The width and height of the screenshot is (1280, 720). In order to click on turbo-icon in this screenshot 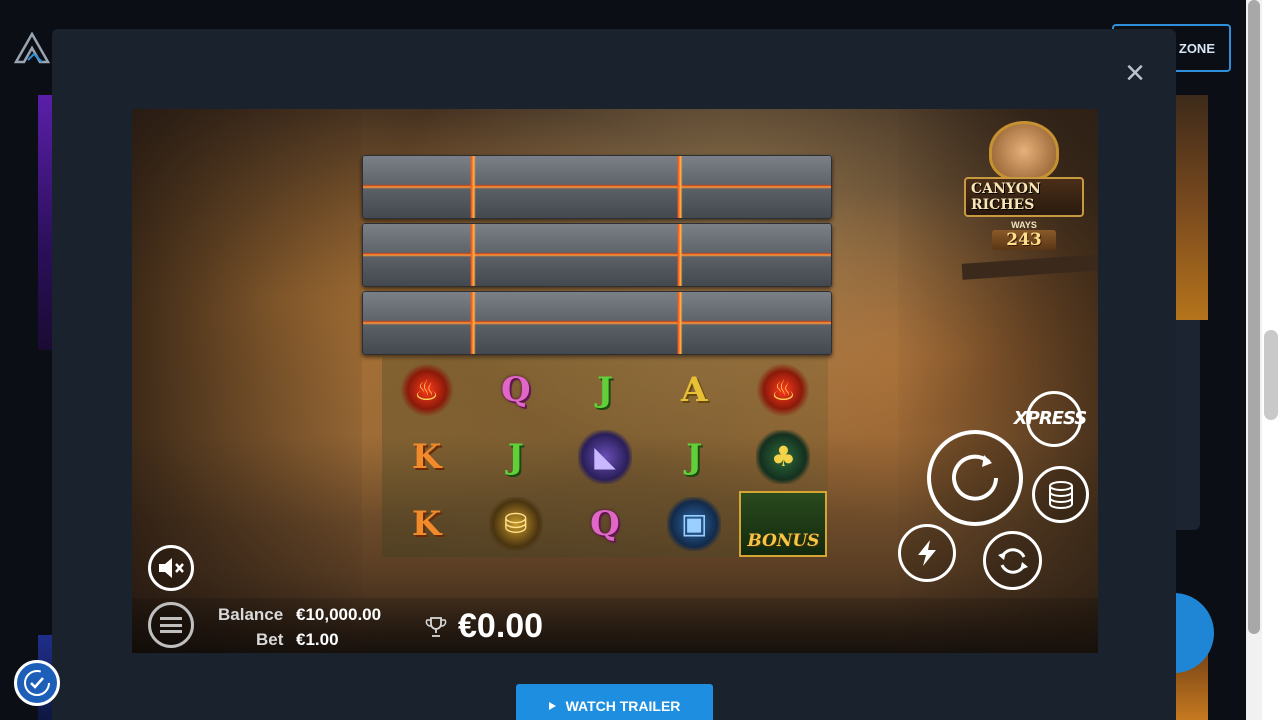, I will do `click(927, 553)`.